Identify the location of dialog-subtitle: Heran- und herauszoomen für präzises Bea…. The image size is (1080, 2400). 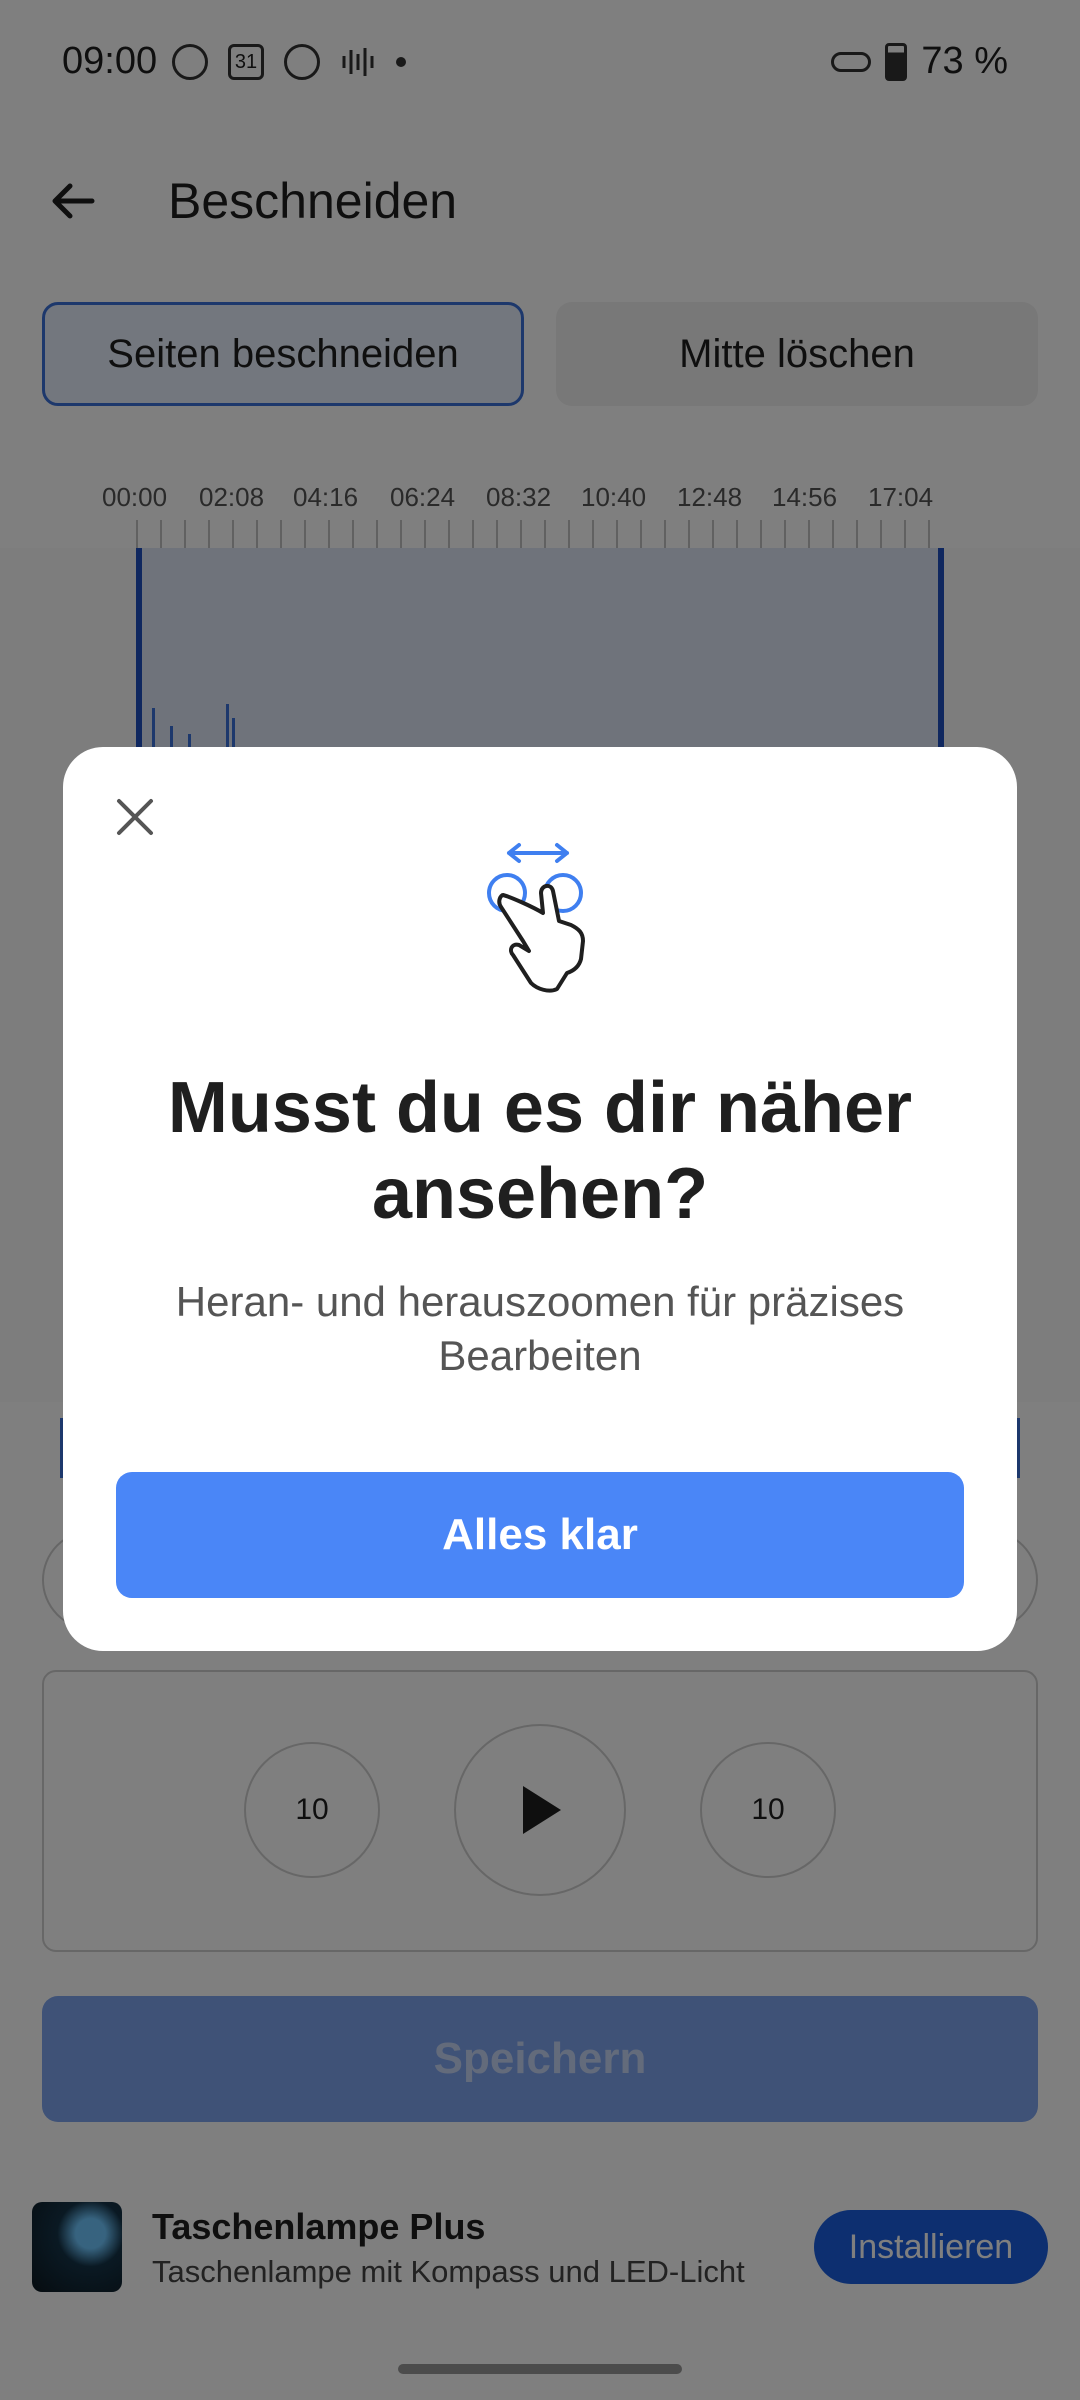
(540, 1328).